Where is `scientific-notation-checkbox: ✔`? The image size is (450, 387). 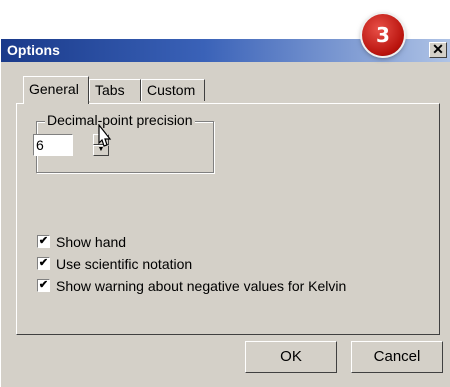
scientific-notation-checkbox: ✔ is located at coordinates (43, 263).